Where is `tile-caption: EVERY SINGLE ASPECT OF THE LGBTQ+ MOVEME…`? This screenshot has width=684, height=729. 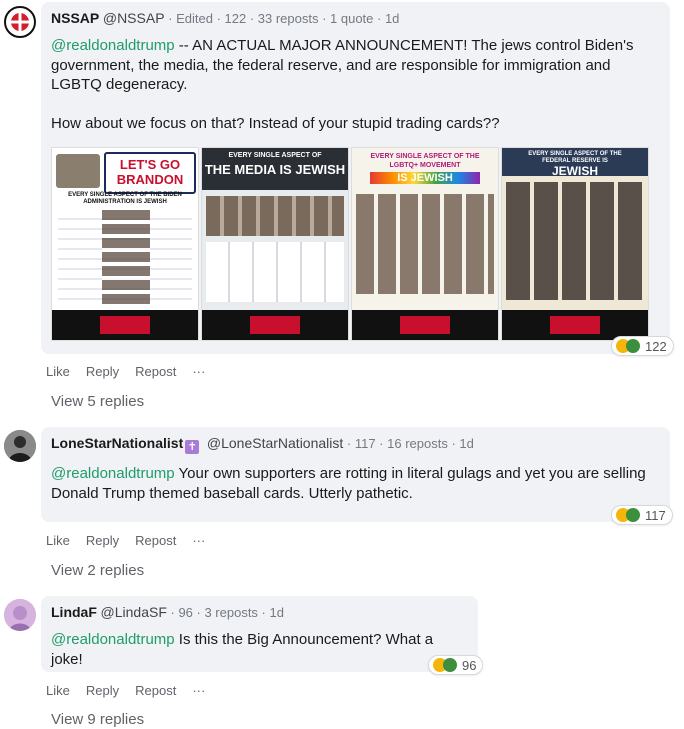 tile-caption: EVERY SINGLE ASPECT OF THE LGBTQ+ MOVEME… is located at coordinates (425, 161).